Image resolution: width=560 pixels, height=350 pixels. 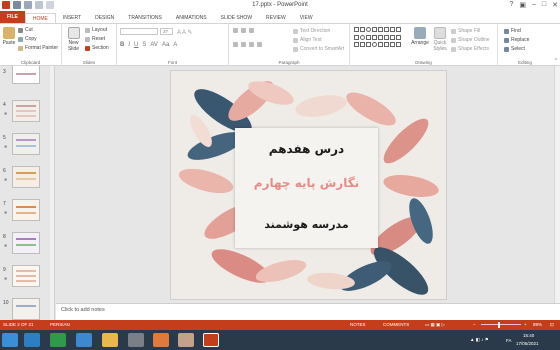 What do you see at coordinates (311, 31) in the screenshot?
I see `text-direction-button: Text Direction` at bounding box center [311, 31].